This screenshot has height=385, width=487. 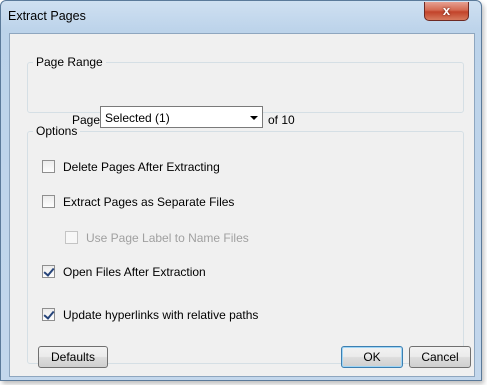 What do you see at coordinates (148, 202) in the screenshot?
I see `separate-files-label: Extract Pages as Separate Files` at bounding box center [148, 202].